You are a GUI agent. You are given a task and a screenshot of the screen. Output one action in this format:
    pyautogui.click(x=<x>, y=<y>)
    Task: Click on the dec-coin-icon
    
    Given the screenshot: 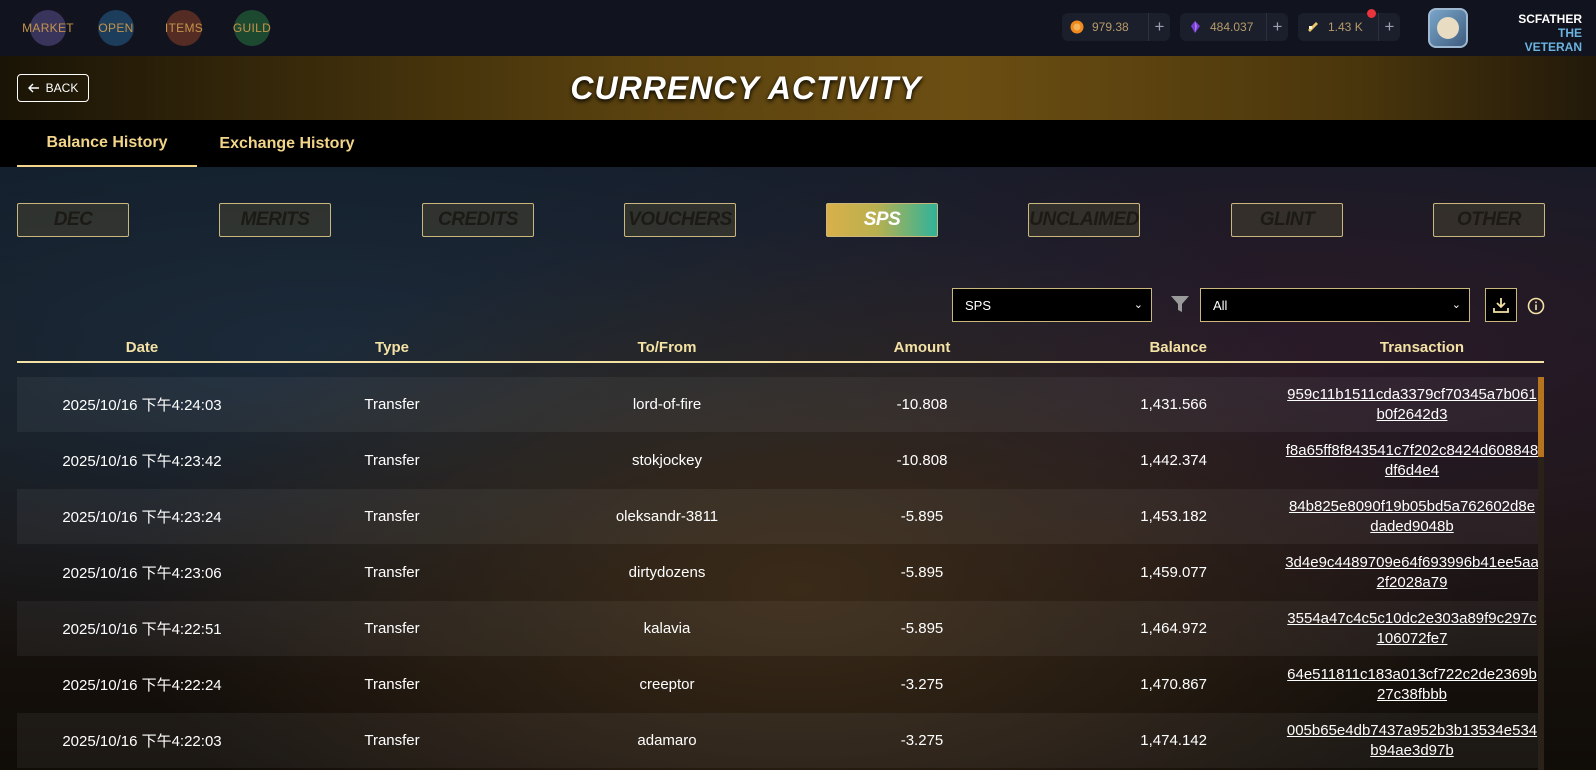 What is the action you would take?
    pyautogui.click(x=1077, y=27)
    